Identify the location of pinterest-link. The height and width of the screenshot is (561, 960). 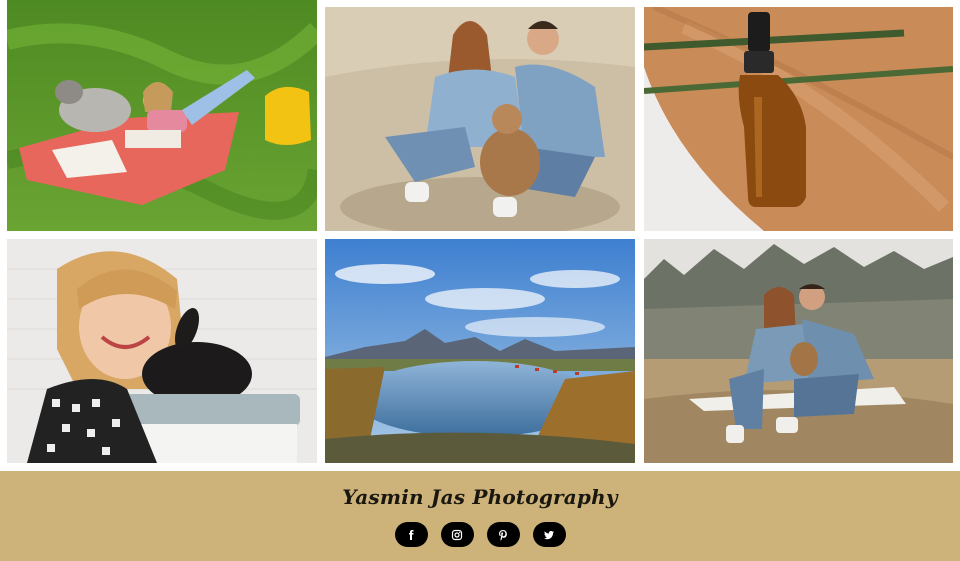
(503, 534).